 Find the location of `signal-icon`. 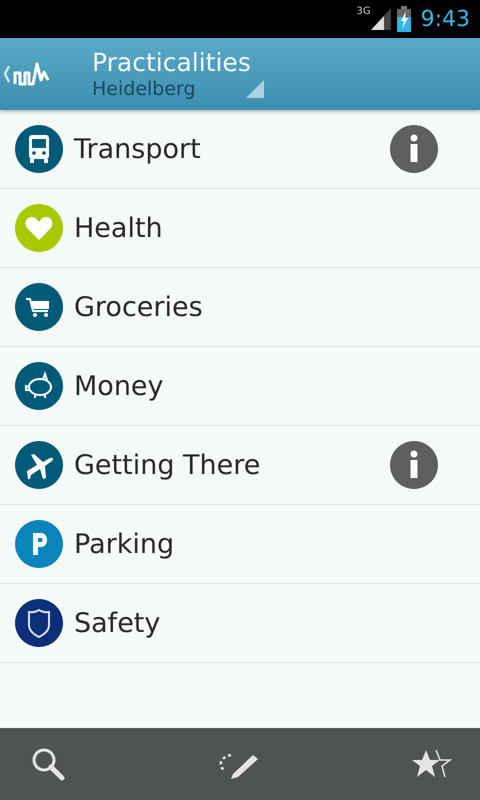

signal-icon is located at coordinates (380, 19).